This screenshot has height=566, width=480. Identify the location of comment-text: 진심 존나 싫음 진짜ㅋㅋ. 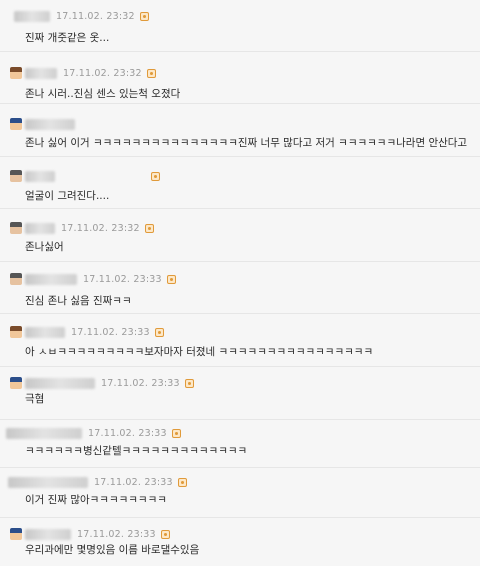
(78, 301).